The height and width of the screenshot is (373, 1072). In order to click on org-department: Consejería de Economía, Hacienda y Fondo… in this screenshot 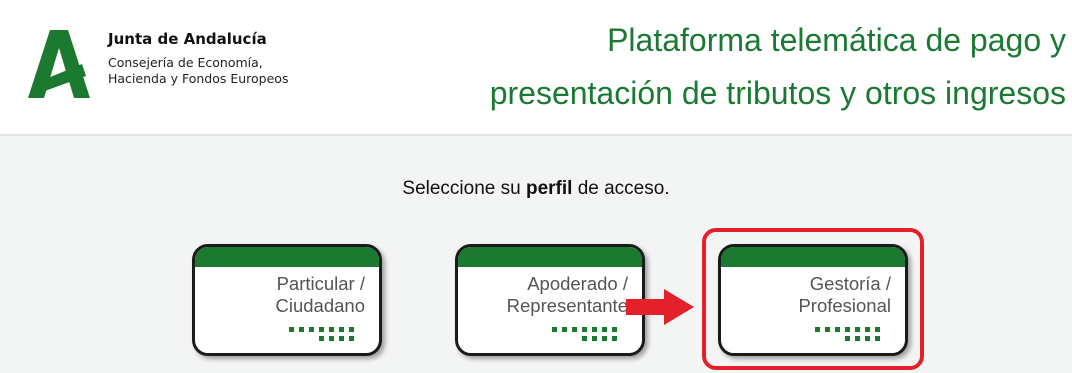, I will do `click(198, 71)`.